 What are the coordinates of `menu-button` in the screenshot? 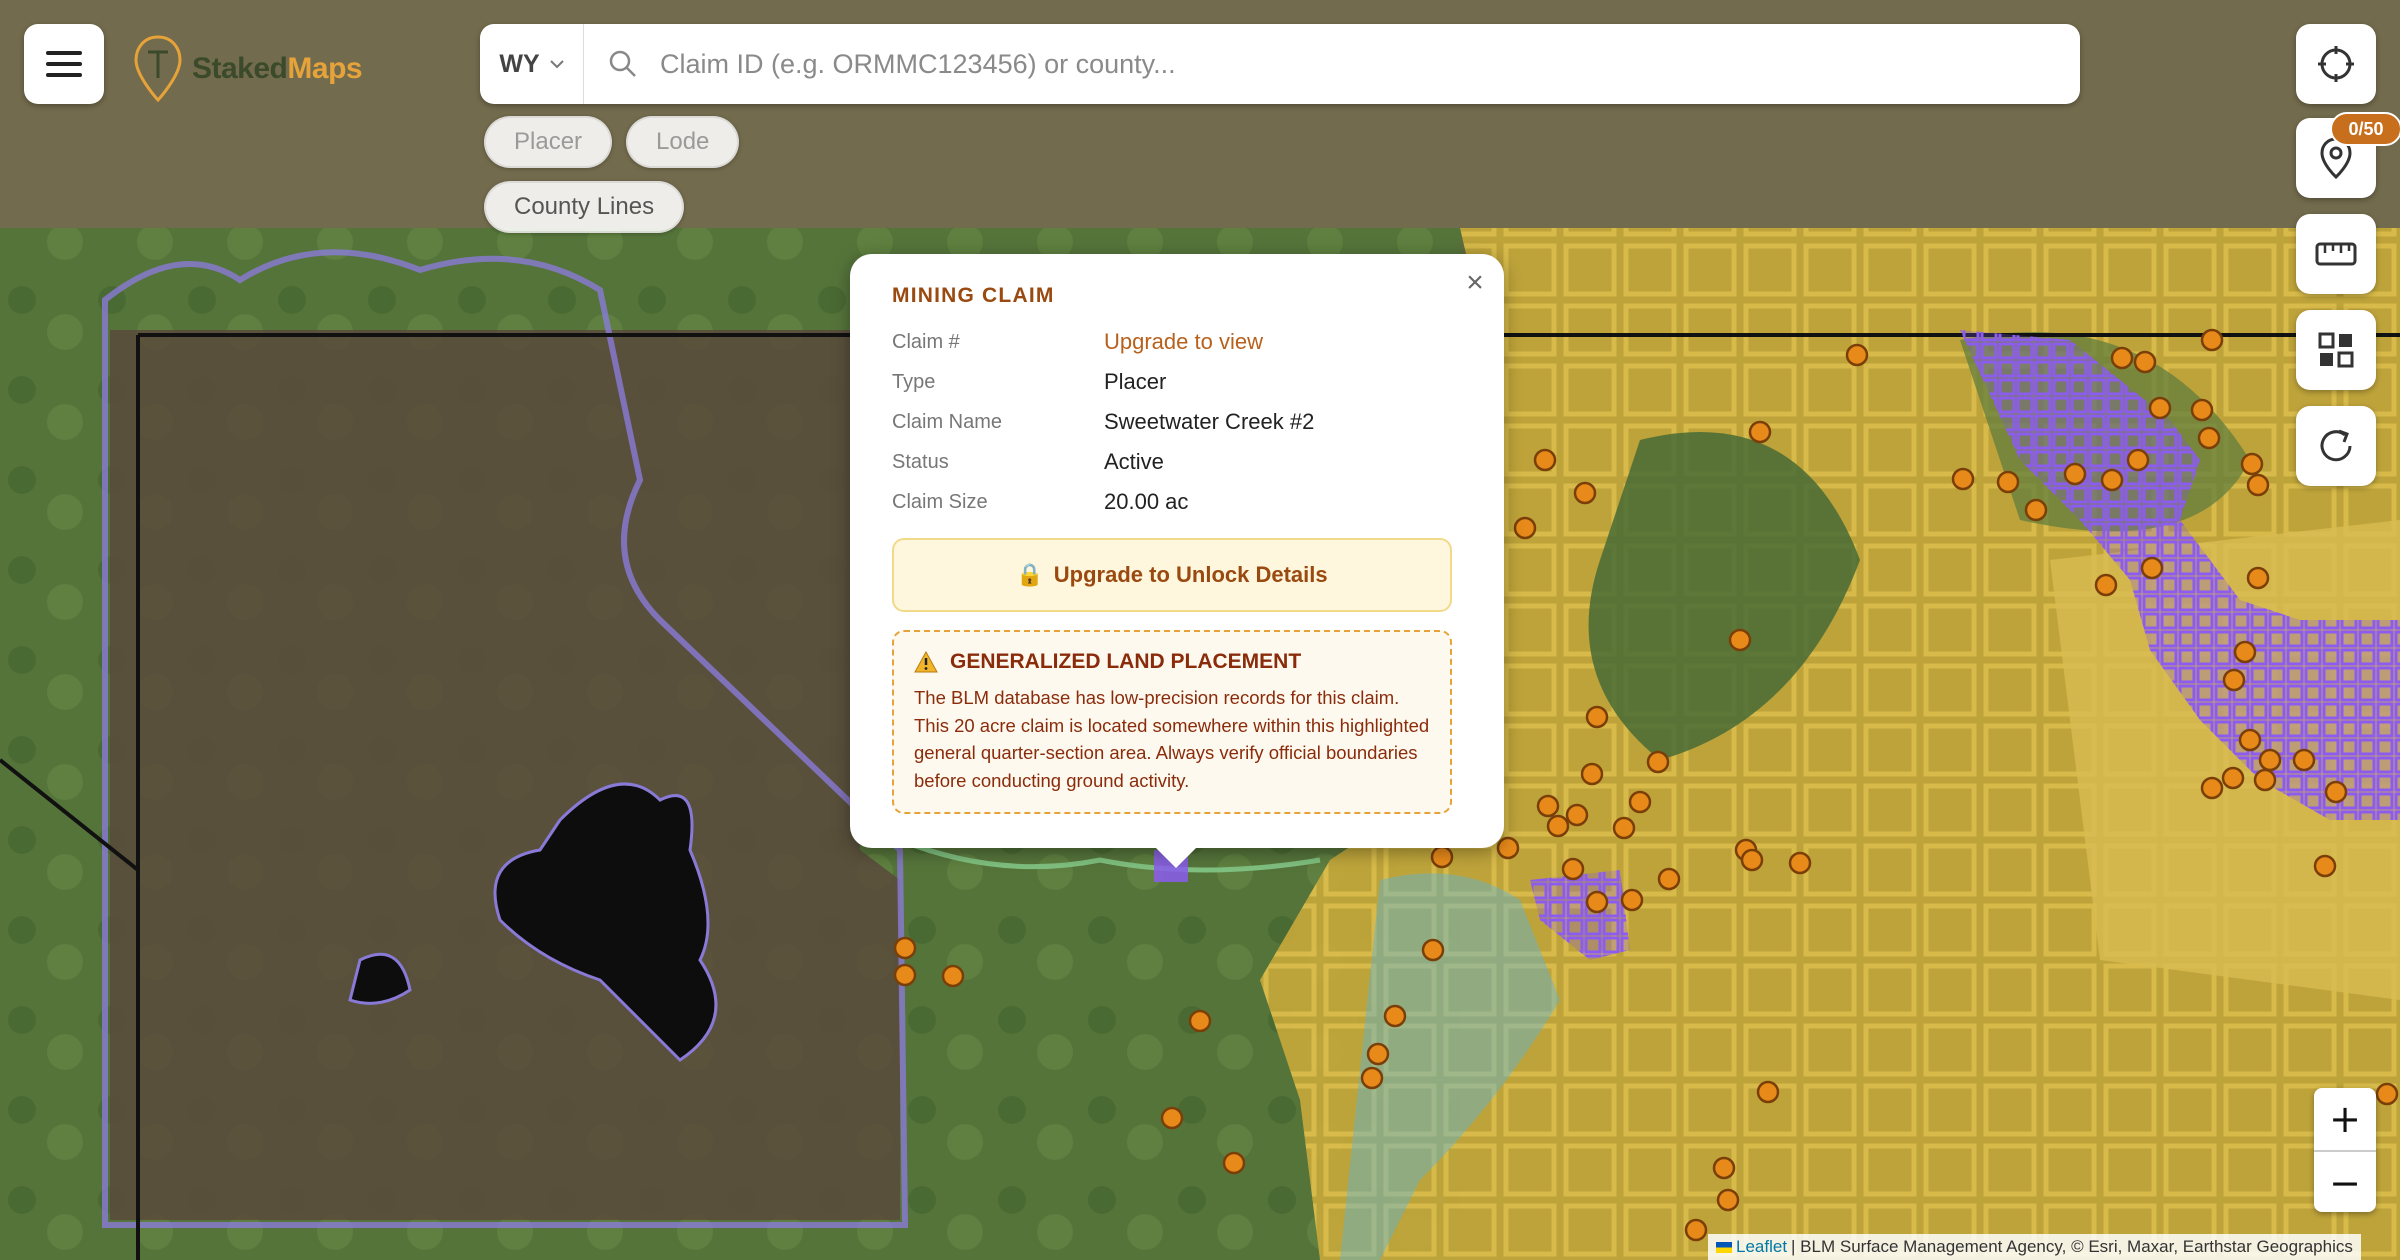 It's located at (64, 64).